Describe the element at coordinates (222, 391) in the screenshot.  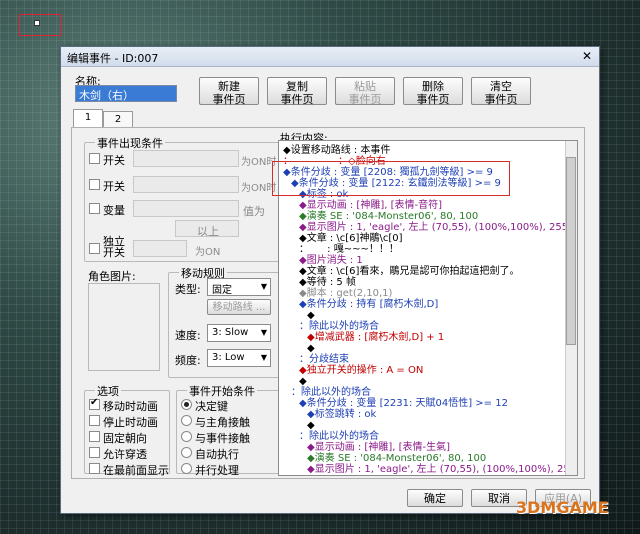
I see `trigger-title: 事件开始条件` at that location.